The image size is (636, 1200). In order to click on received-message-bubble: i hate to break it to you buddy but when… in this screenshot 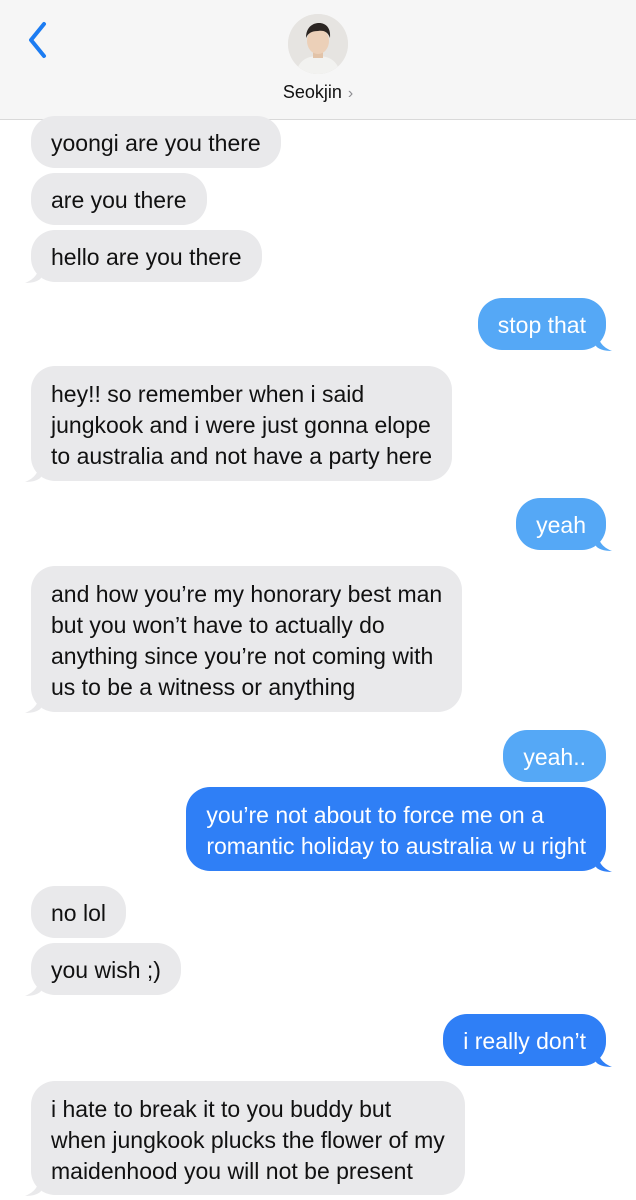, I will do `click(245, 1138)`.